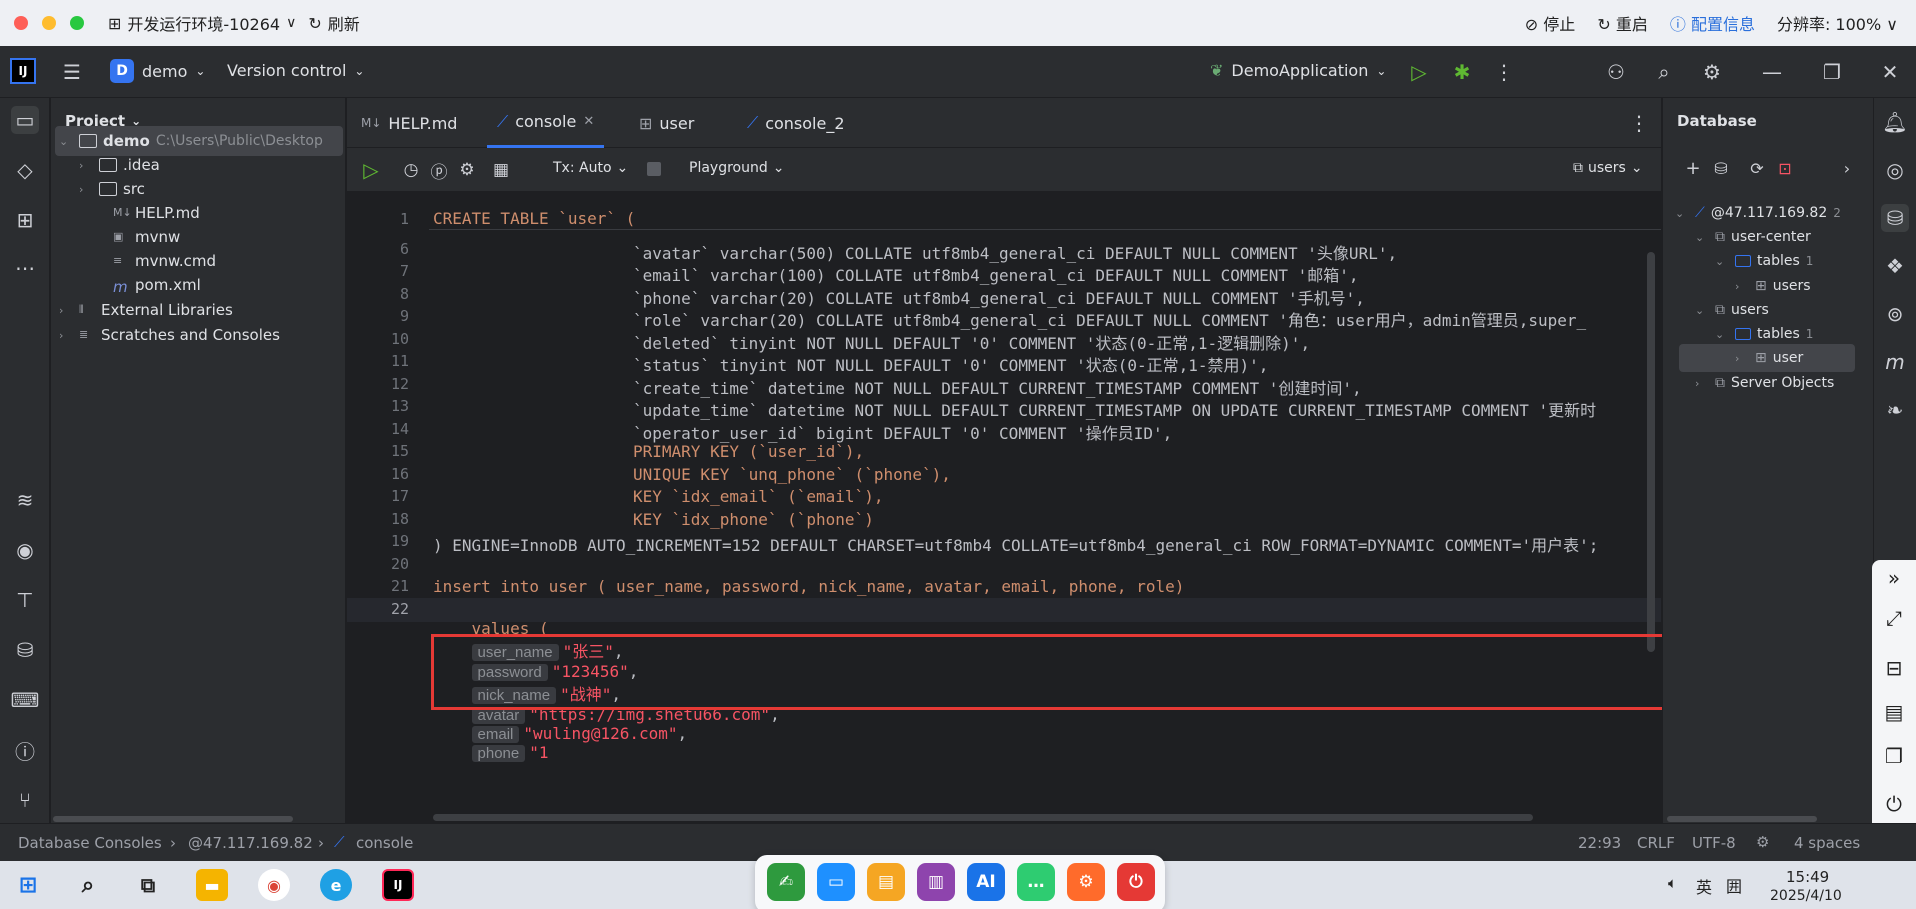 This screenshot has height=909, width=1916. Describe the element at coordinates (25, 550) in the screenshot. I see `services-icon: ◉` at that location.